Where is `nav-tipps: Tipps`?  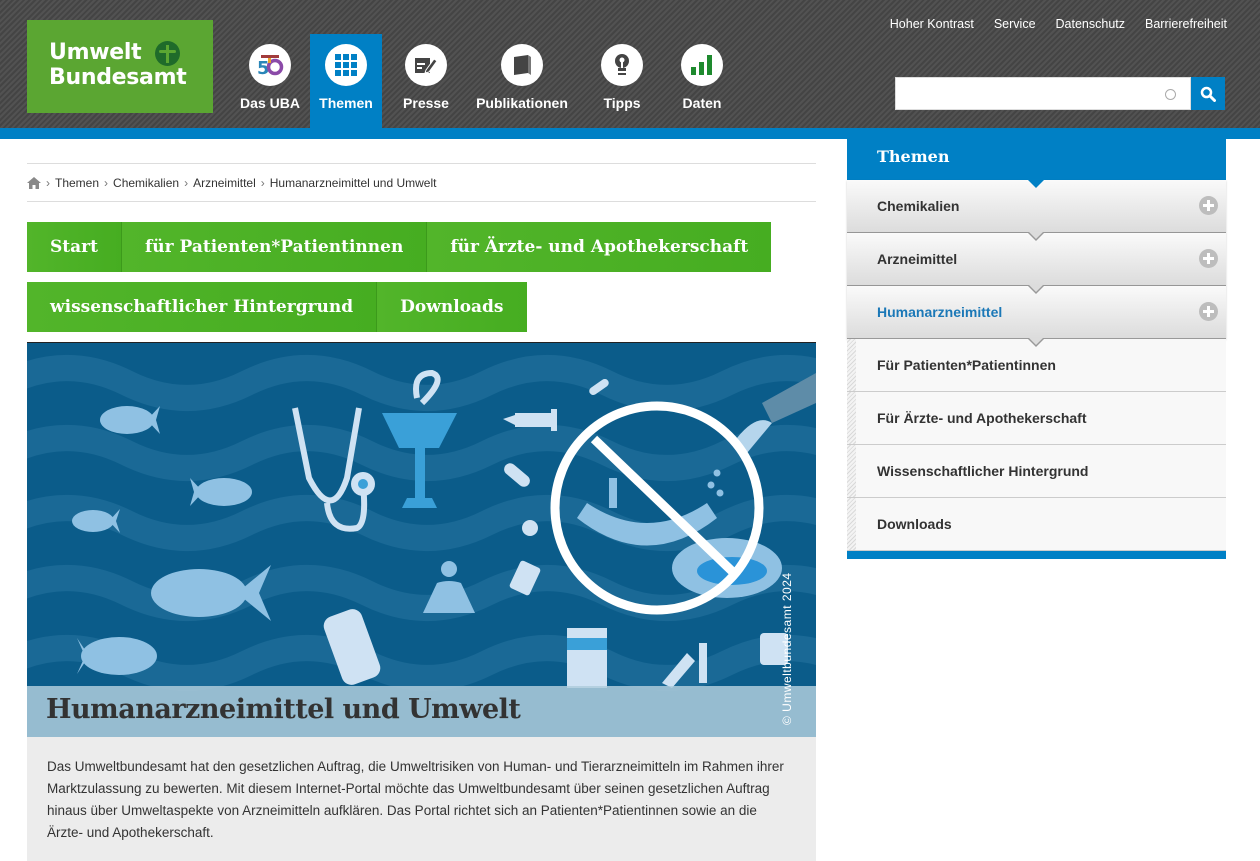
nav-tipps: Tipps is located at coordinates (622, 81).